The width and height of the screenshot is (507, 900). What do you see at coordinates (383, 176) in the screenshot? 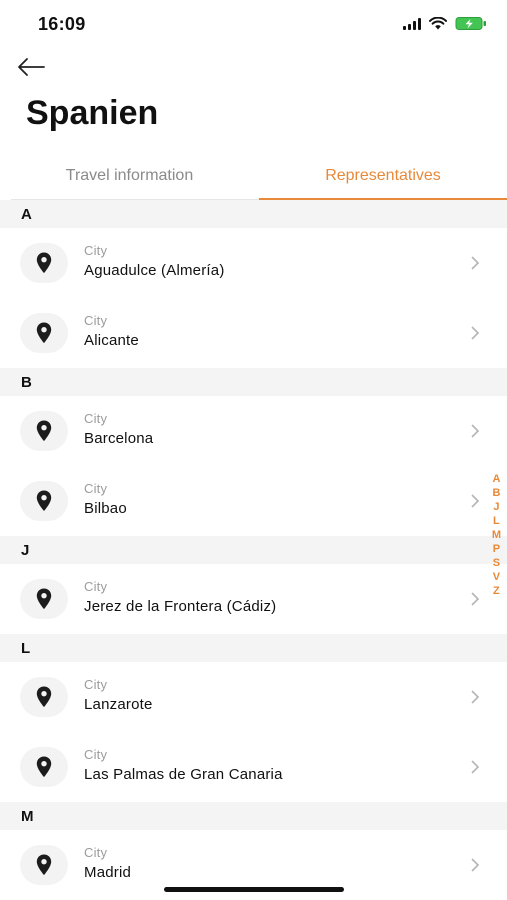
I see `tab-representatives: Representatives` at bounding box center [383, 176].